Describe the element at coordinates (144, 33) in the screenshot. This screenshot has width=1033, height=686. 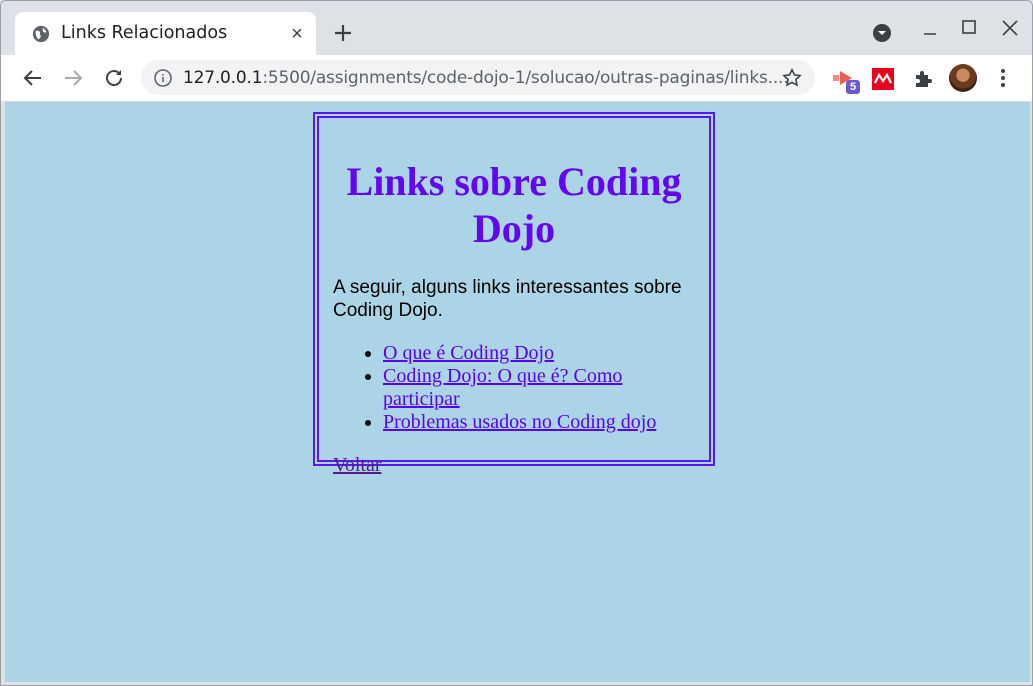
I see `tab-title: Links Relacionados` at that location.